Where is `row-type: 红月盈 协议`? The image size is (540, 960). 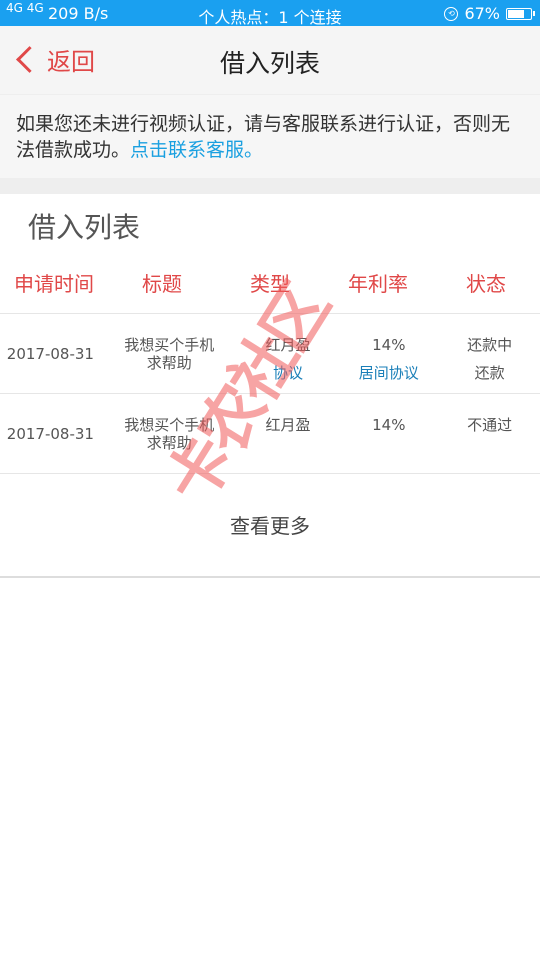 row-type: 红月盈 协议 is located at coordinates (288, 353).